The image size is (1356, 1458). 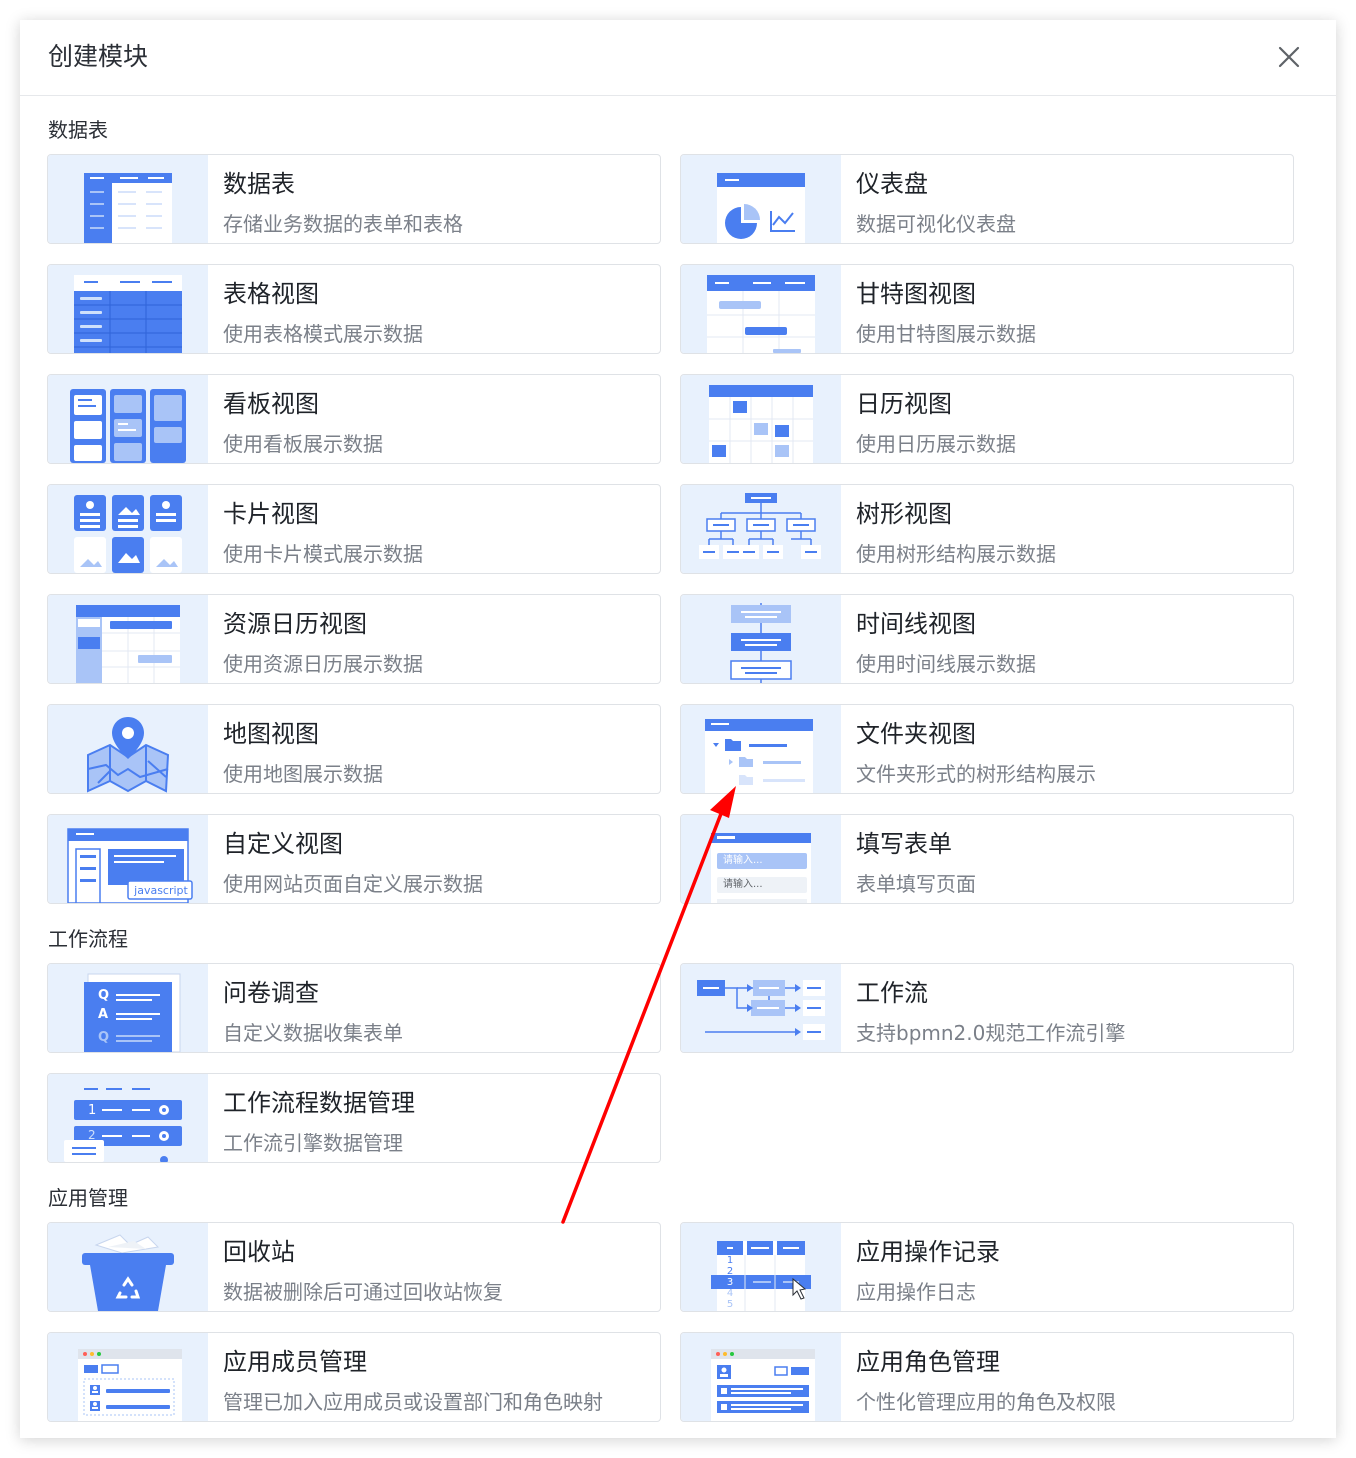 I want to click on log-row-3: 3, so click(x=730, y=1282).